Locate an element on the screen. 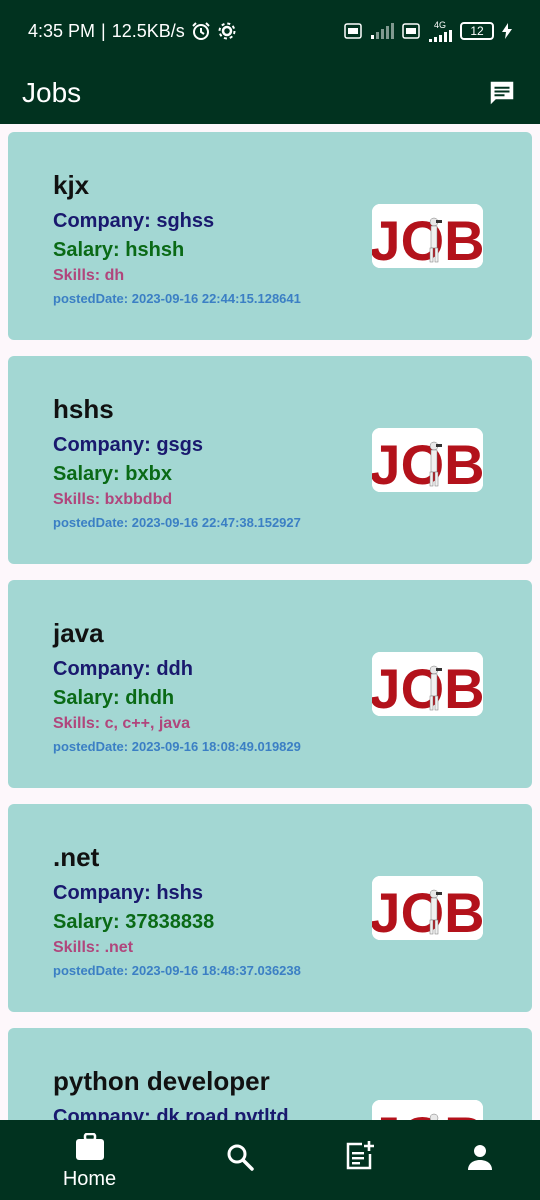 The width and height of the screenshot is (540, 1200). job-posted-date: postedDate: 2023-09-16 18:08:49.019829 is located at coordinates (177, 746).